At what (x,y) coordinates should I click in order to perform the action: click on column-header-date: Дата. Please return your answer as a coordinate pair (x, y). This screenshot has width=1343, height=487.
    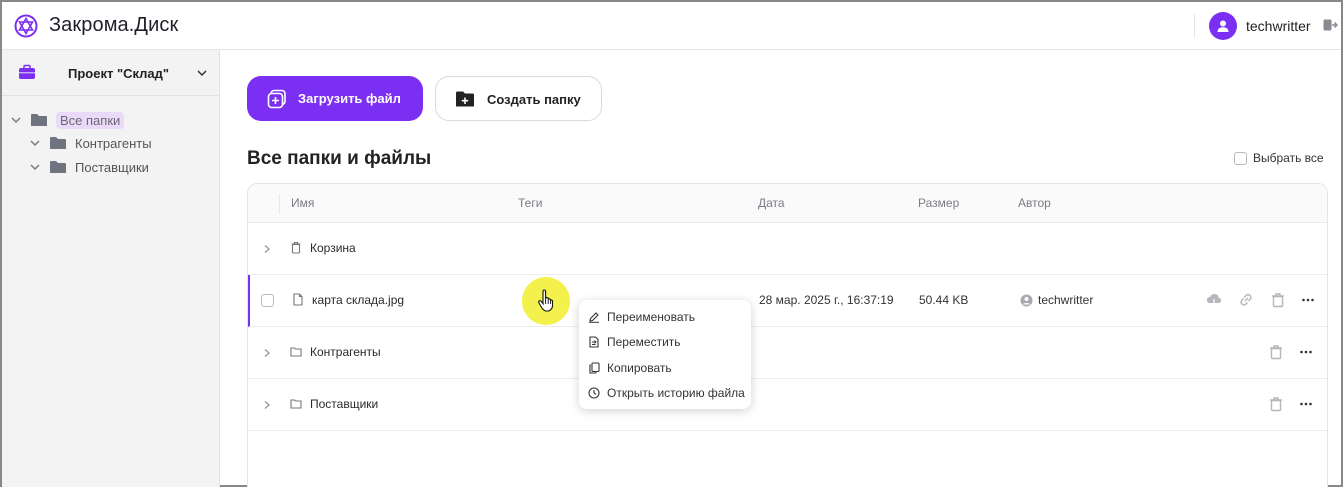
    Looking at the image, I should click on (771, 203).